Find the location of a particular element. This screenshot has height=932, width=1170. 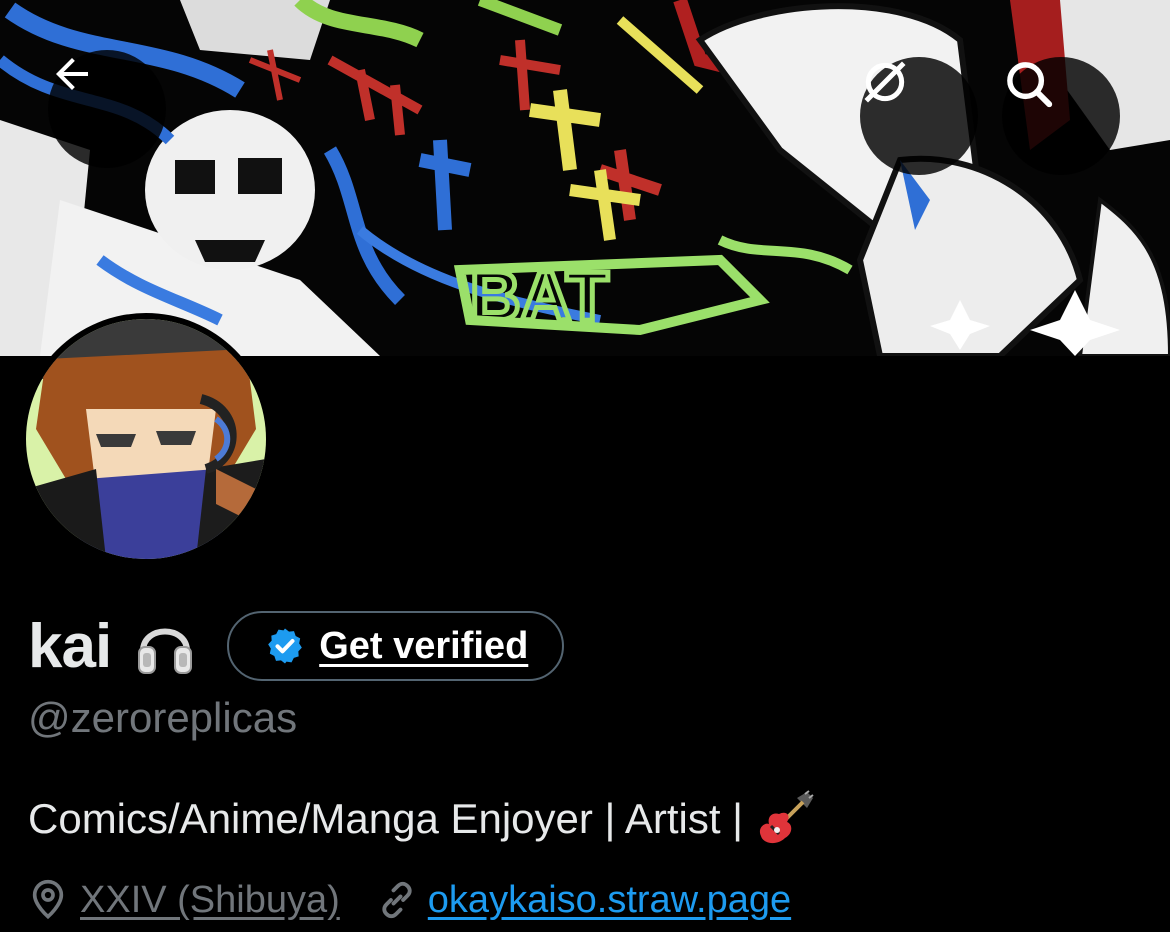

user-handle: @zeroreplicas is located at coordinates (163, 717).